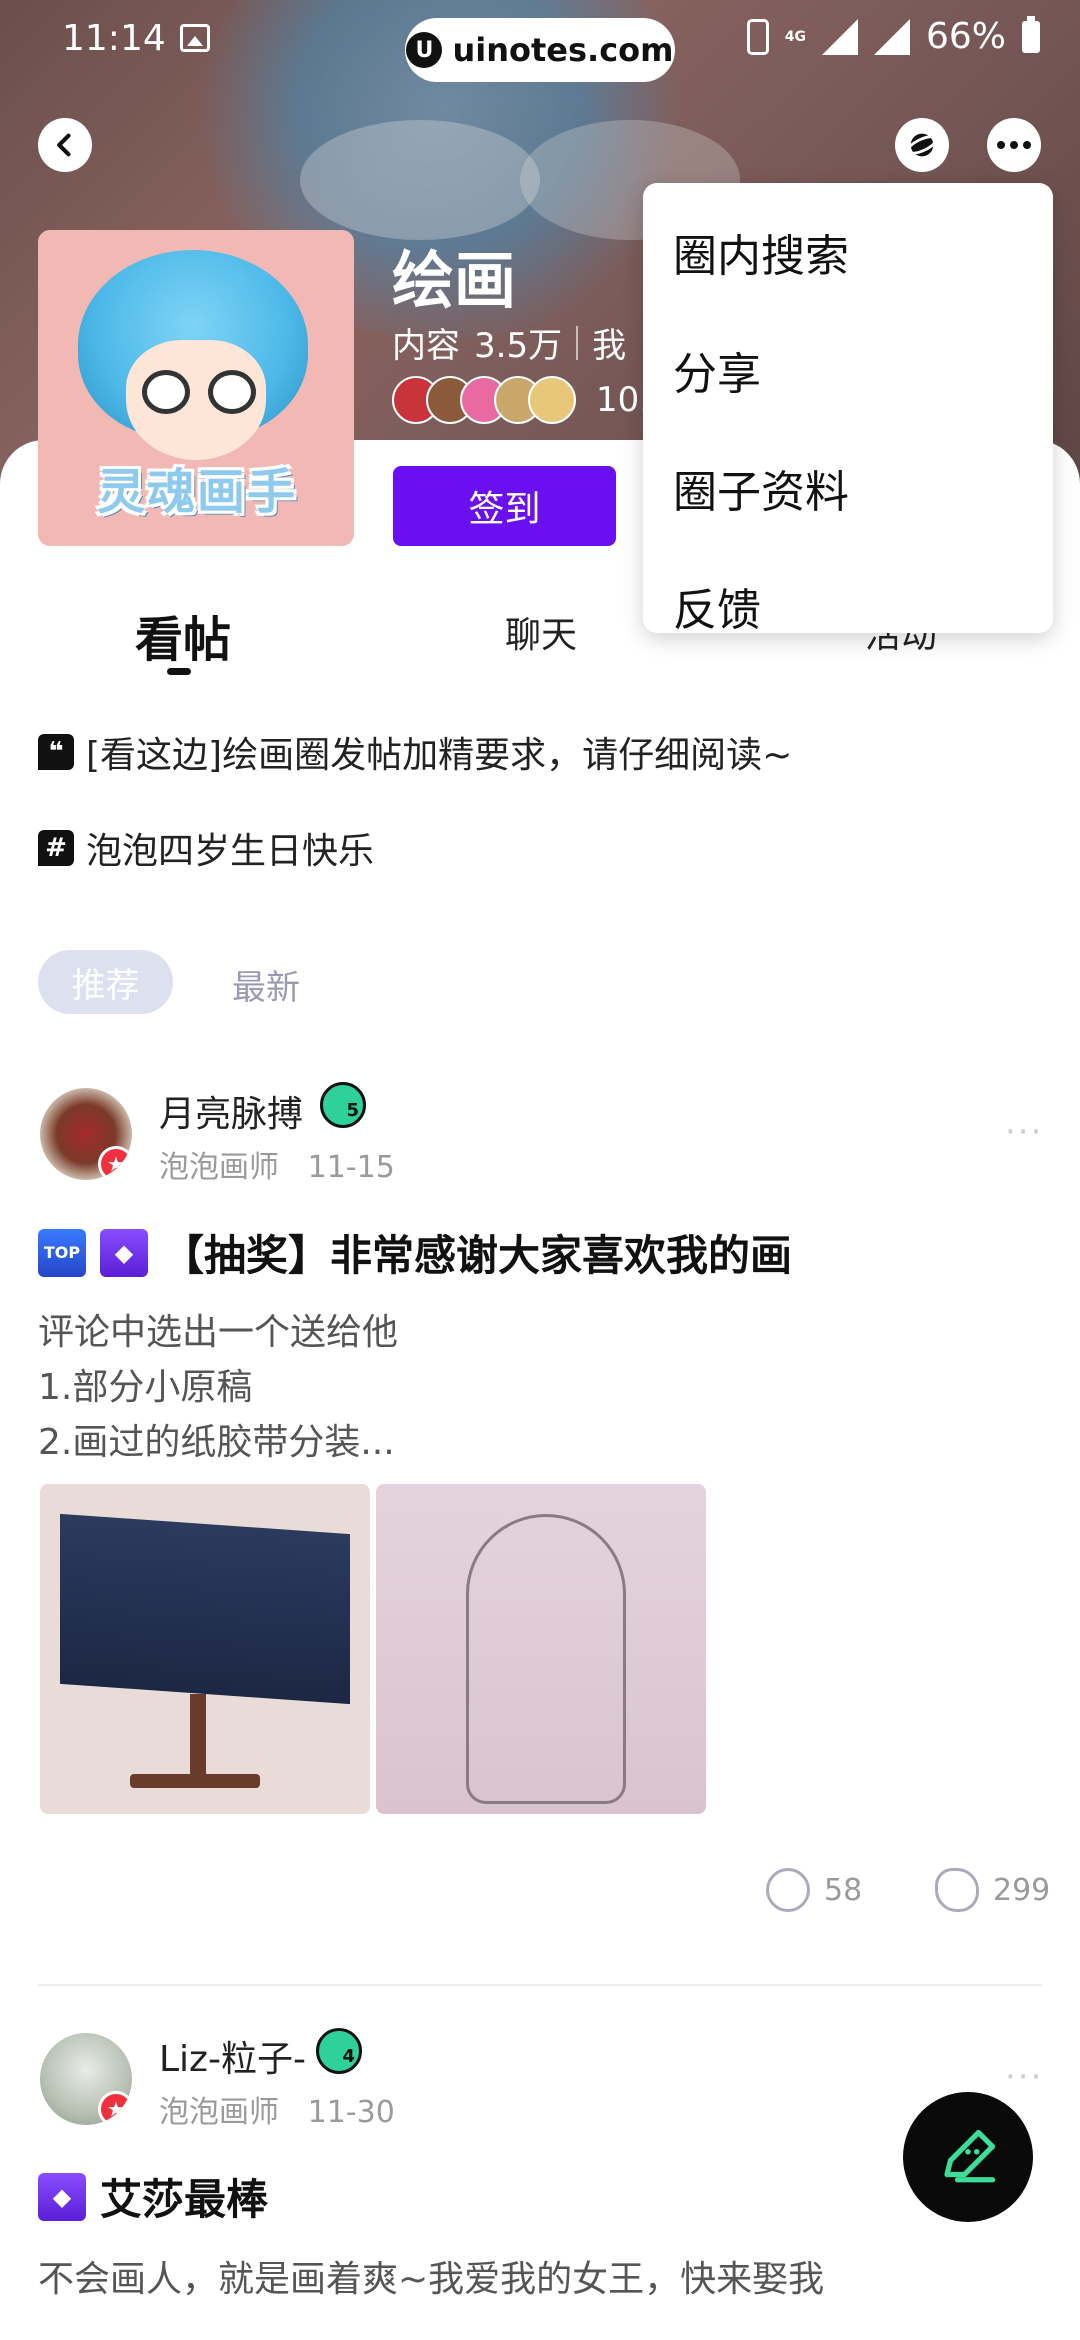  What do you see at coordinates (454, 280) in the screenshot?
I see `circle-title: 绘画` at bounding box center [454, 280].